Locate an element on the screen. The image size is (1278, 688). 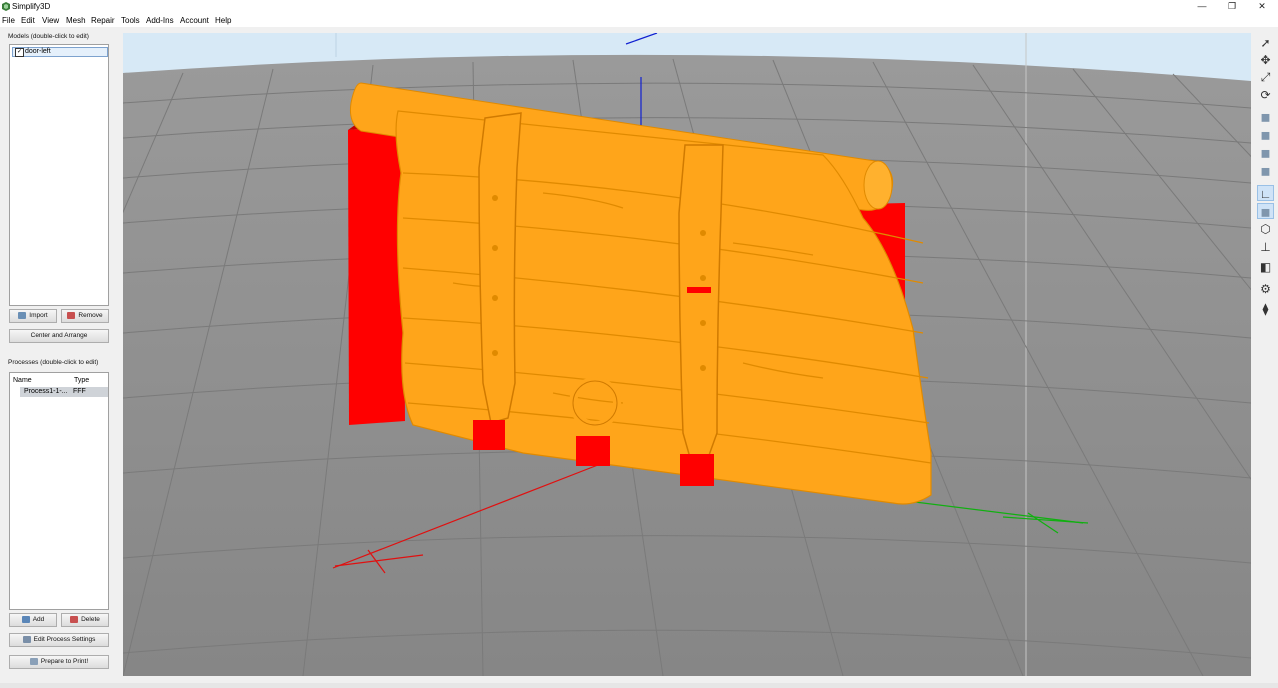
process-row: Process1-1-... FFF is located at coordinates (64, 392).